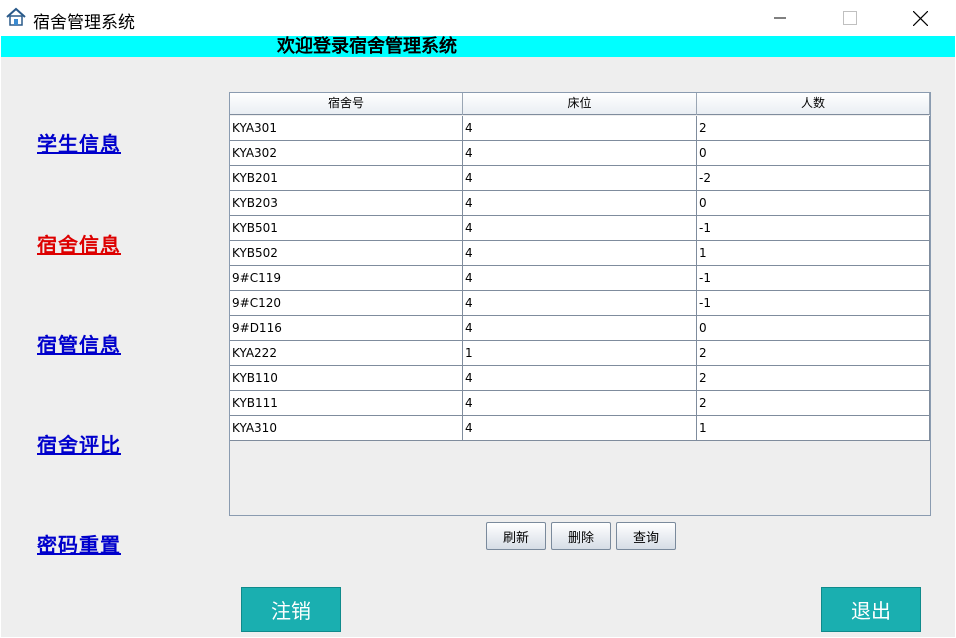  I want to click on cell-dorm-number: KYA301, so click(346, 128).